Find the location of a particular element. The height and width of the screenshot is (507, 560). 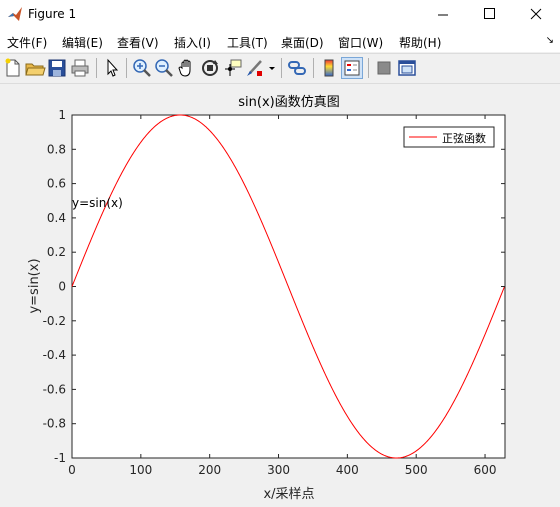

save-button is located at coordinates (57, 68).